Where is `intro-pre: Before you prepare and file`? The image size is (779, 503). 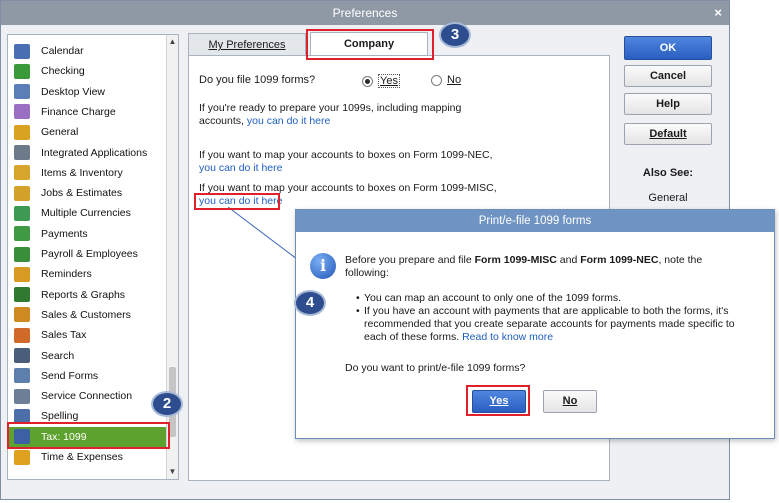
intro-pre: Before you prepare and file is located at coordinates (410, 260).